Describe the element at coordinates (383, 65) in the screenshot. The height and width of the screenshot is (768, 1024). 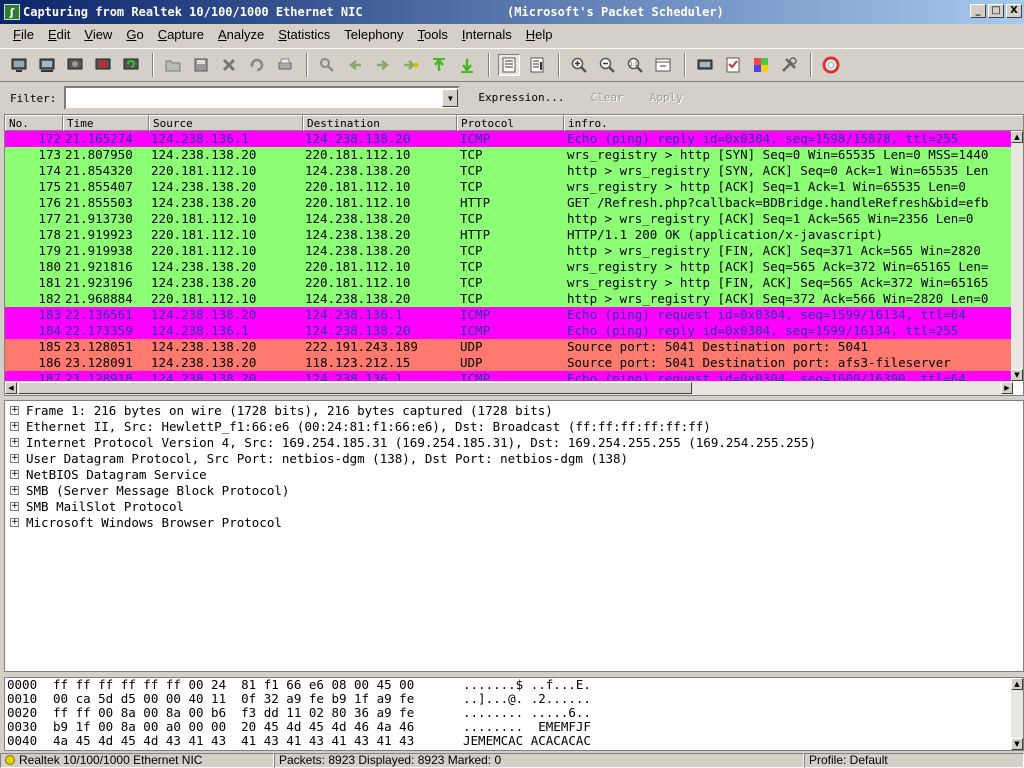
I see `go-forward-icon` at that location.